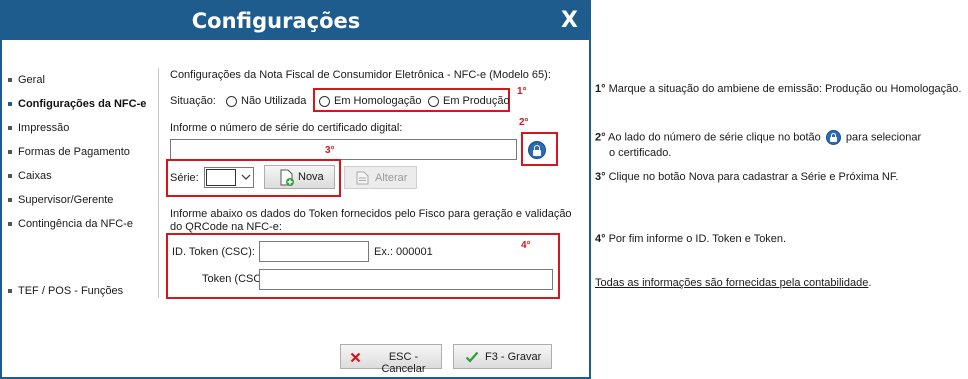  I want to click on serie-select-value, so click(221, 177).